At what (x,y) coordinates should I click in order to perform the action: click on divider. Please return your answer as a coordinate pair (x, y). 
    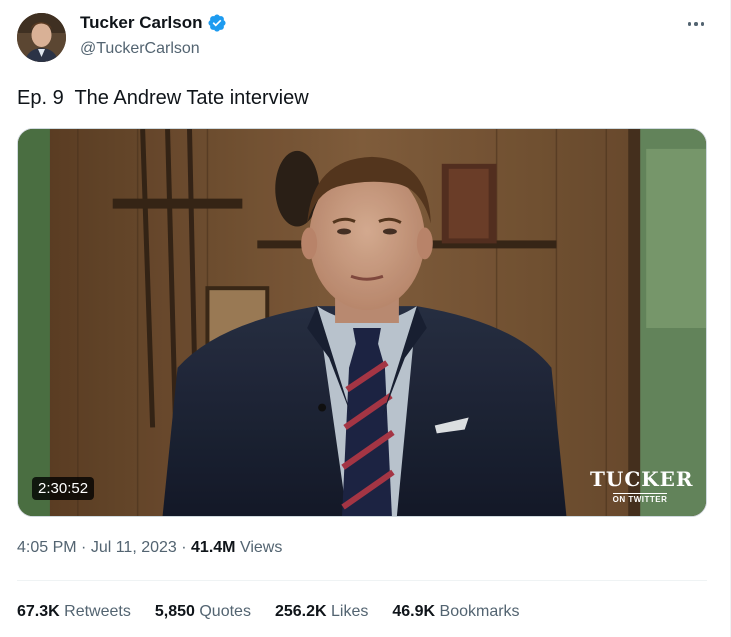
    Looking at the image, I should click on (362, 580).